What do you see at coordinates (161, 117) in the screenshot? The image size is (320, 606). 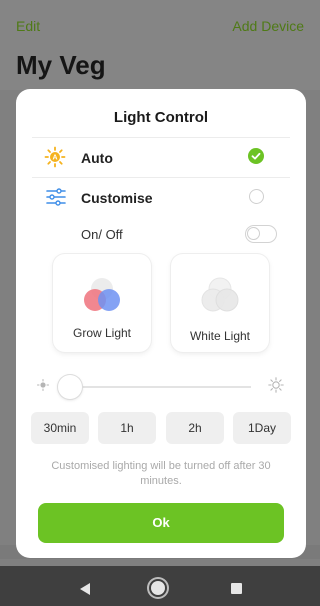 I see `dialog-title: Light Control` at bounding box center [161, 117].